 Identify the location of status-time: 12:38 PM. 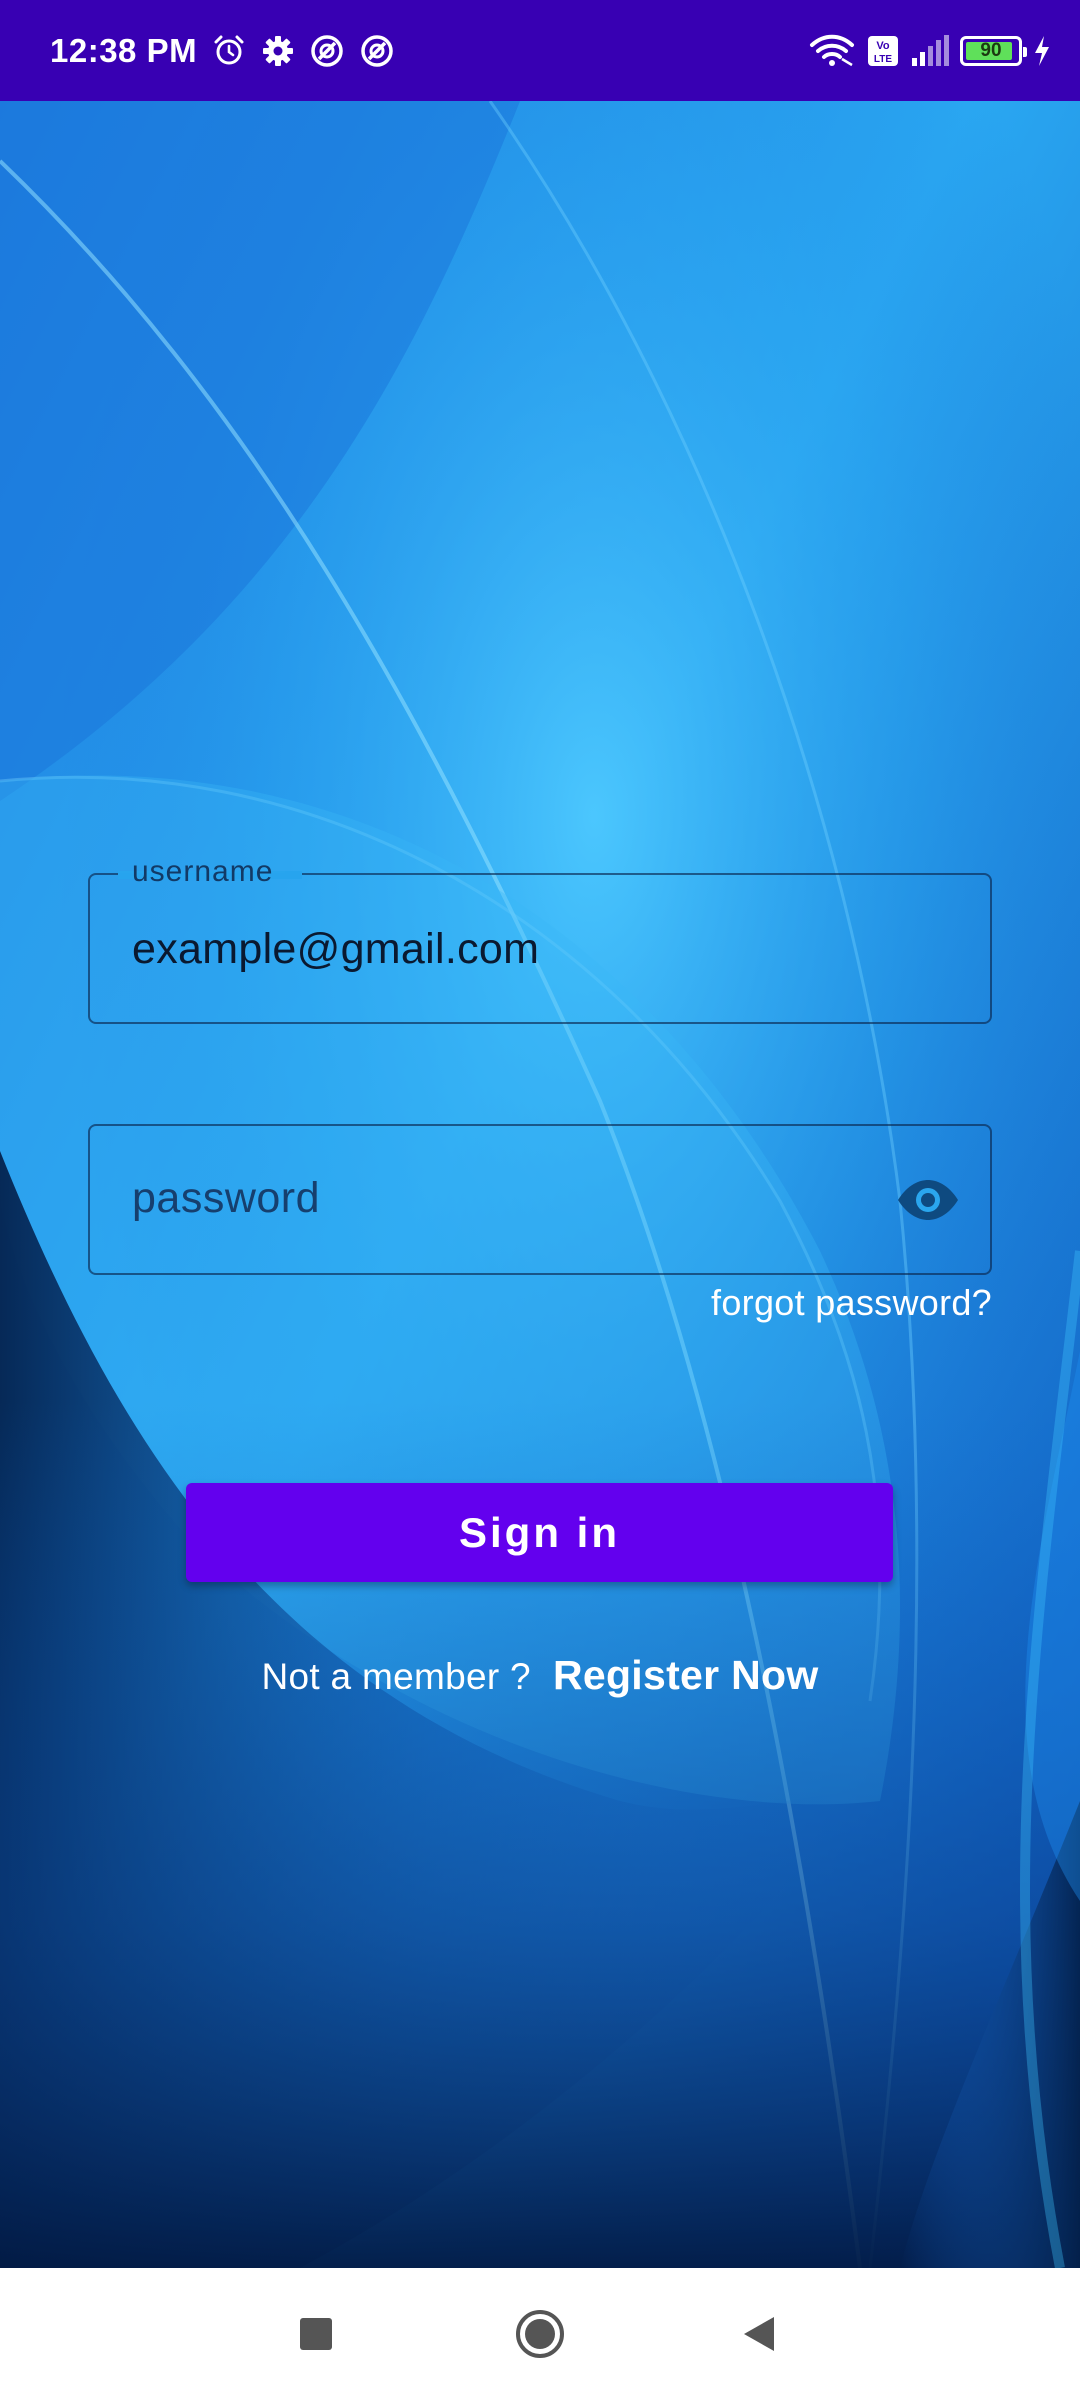
(124, 50).